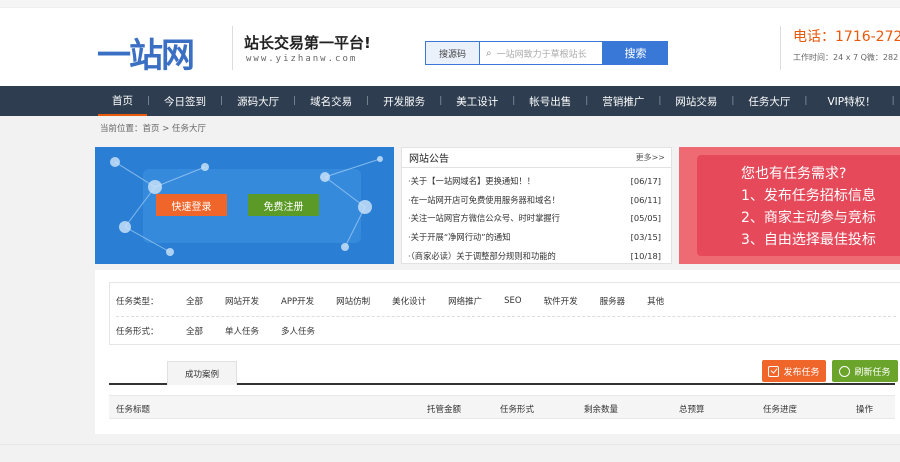 Image resolution: width=900 pixels, height=462 pixels. What do you see at coordinates (645, 255) in the screenshot?
I see `announcement-date: [10/18]` at bounding box center [645, 255].